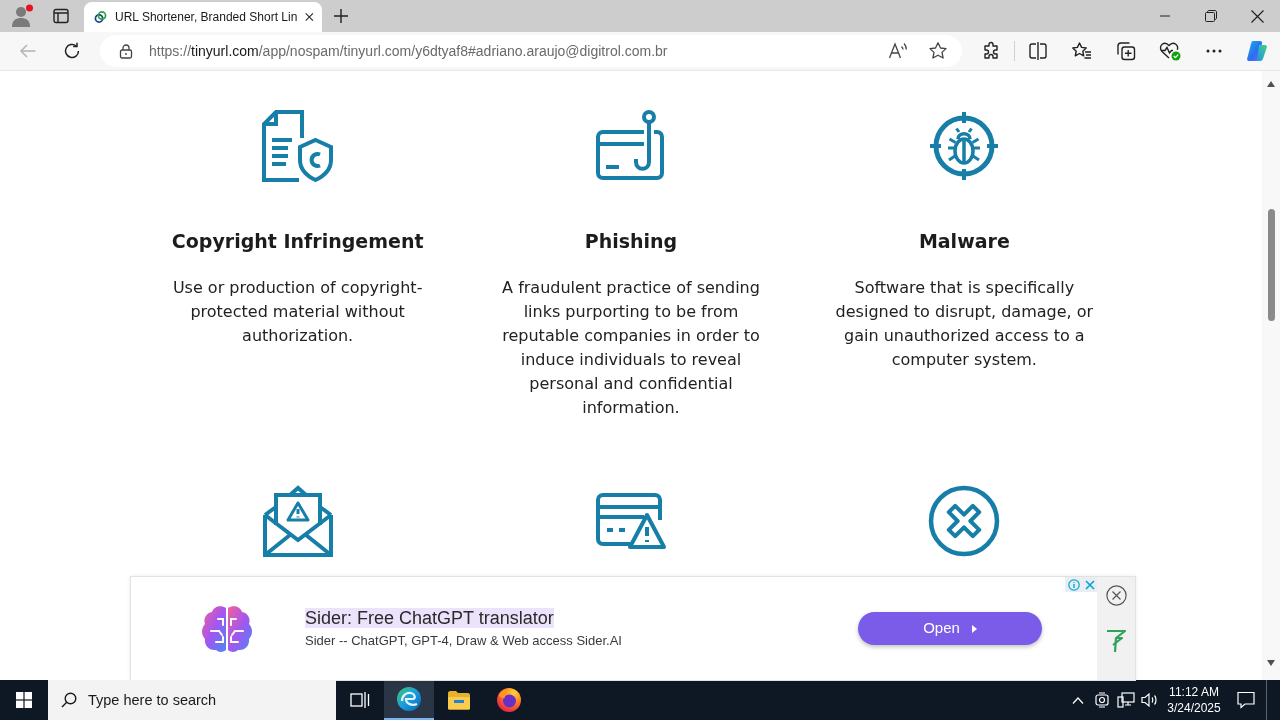 The width and height of the screenshot is (1280, 720). Describe the element at coordinates (938, 51) in the screenshot. I see `star-icon` at that location.